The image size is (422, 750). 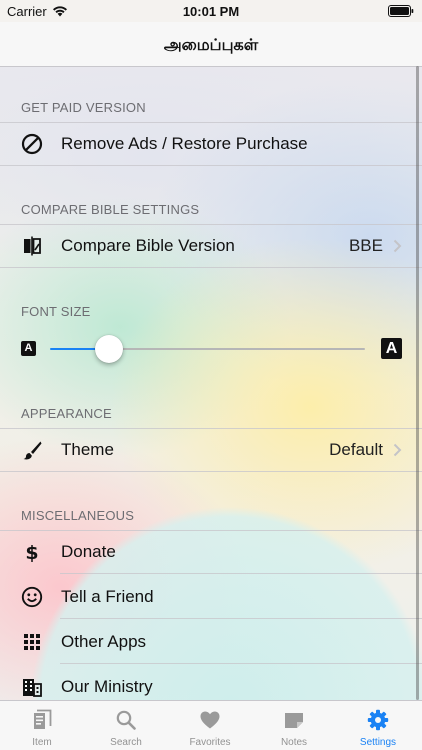 I want to click on slider-track, so click(x=237, y=349).